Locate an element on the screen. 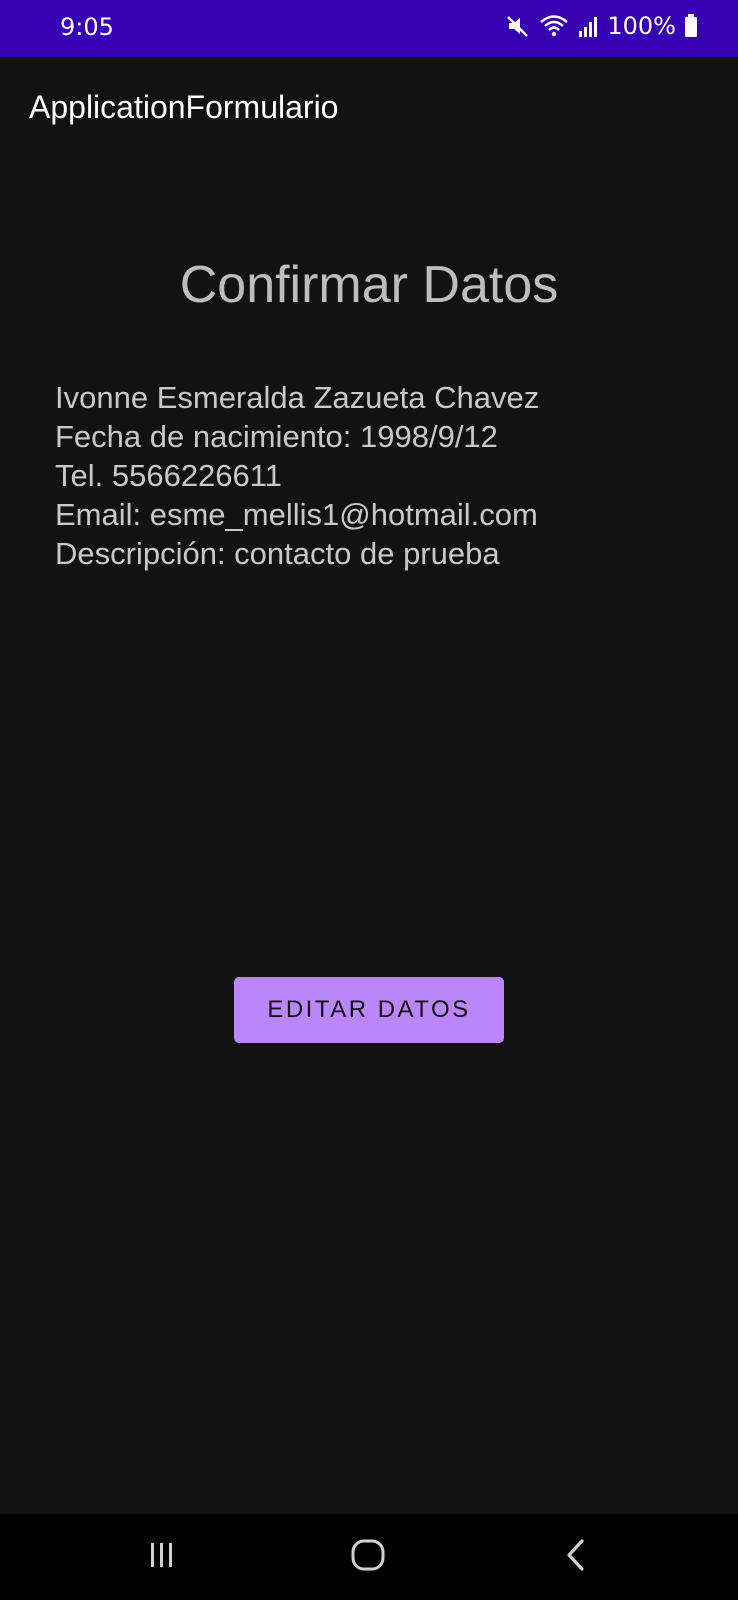 This screenshot has width=738, height=1600. battery-percent: 100% is located at coordinates (641, 26).